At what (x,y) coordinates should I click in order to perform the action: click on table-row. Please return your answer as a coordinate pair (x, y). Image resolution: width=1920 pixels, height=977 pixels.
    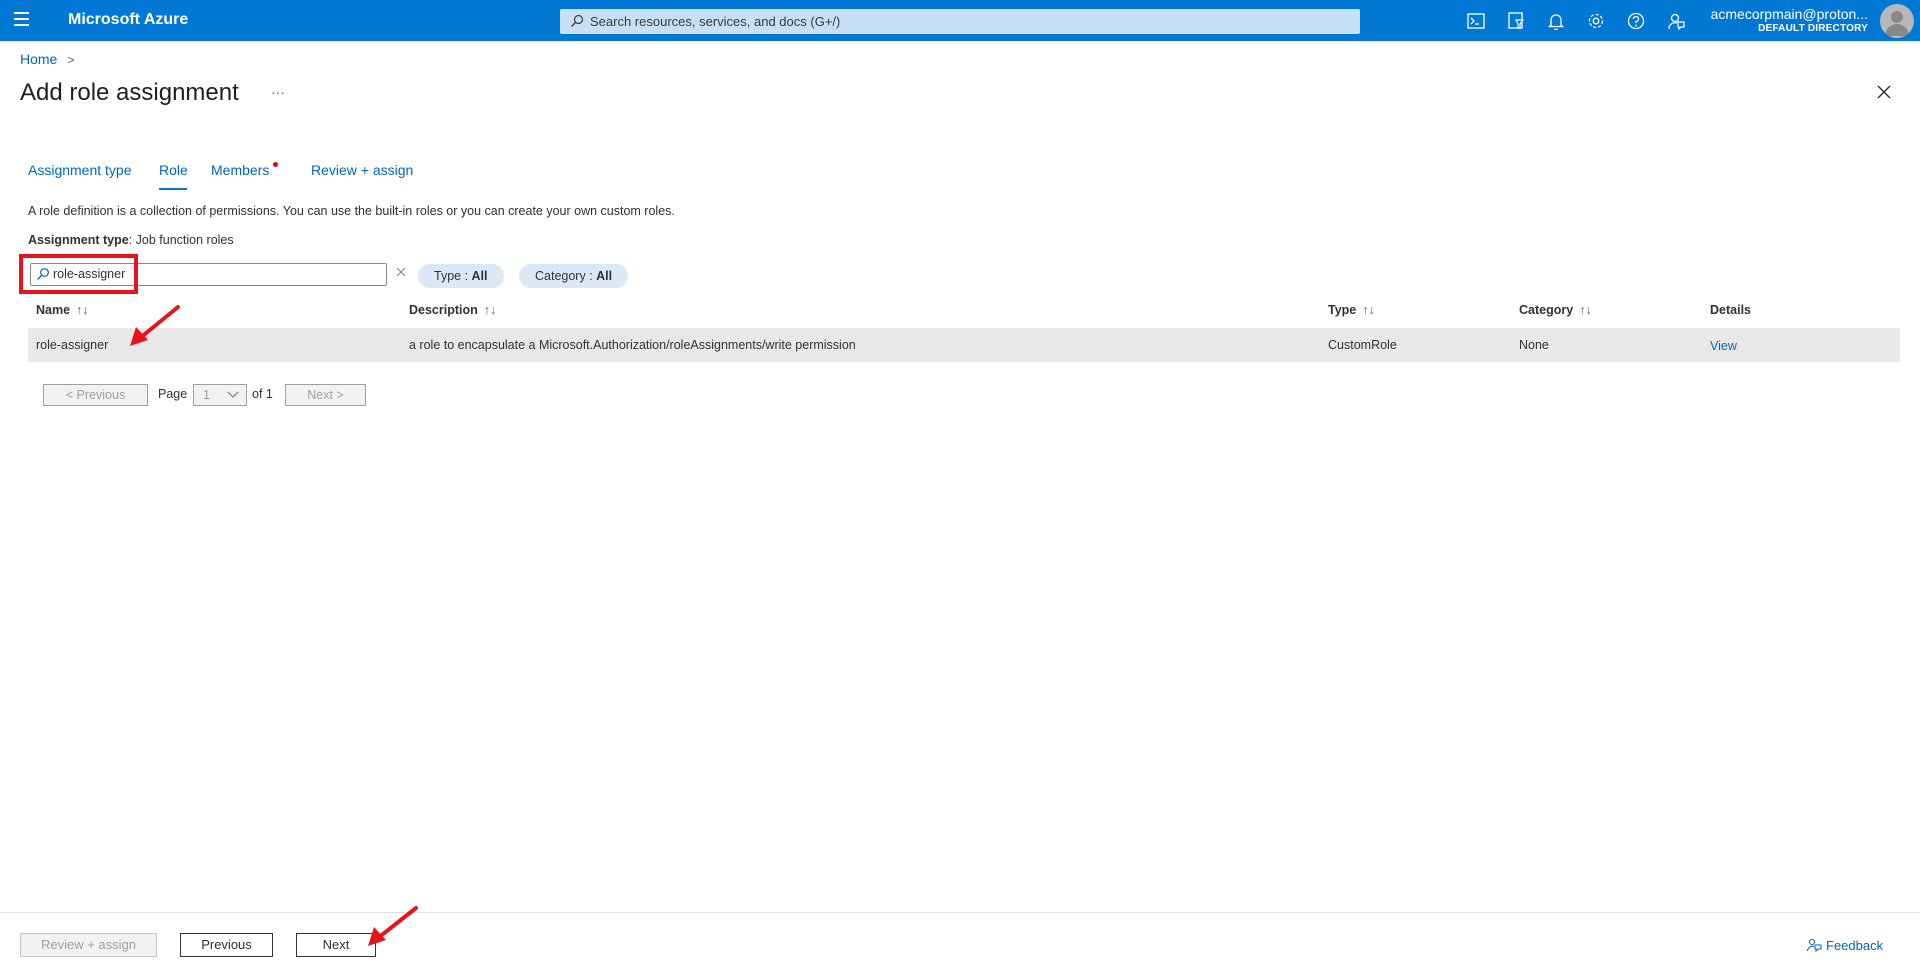
    Looking at the image, I should click on (964, 345).